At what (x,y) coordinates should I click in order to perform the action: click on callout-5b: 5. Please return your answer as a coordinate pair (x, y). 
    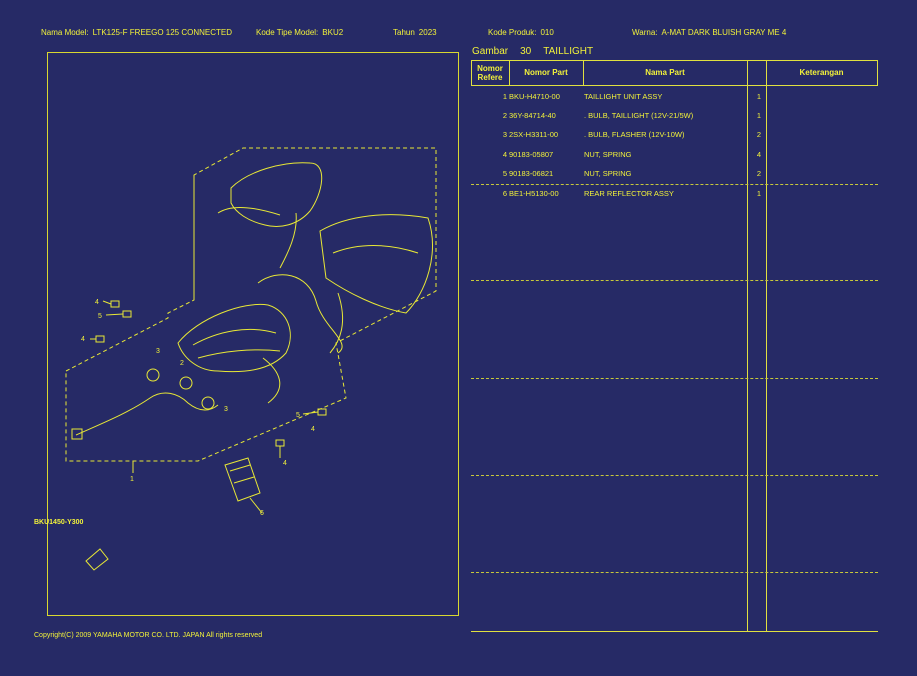
    Looking at the image, I should click on (298, 415).